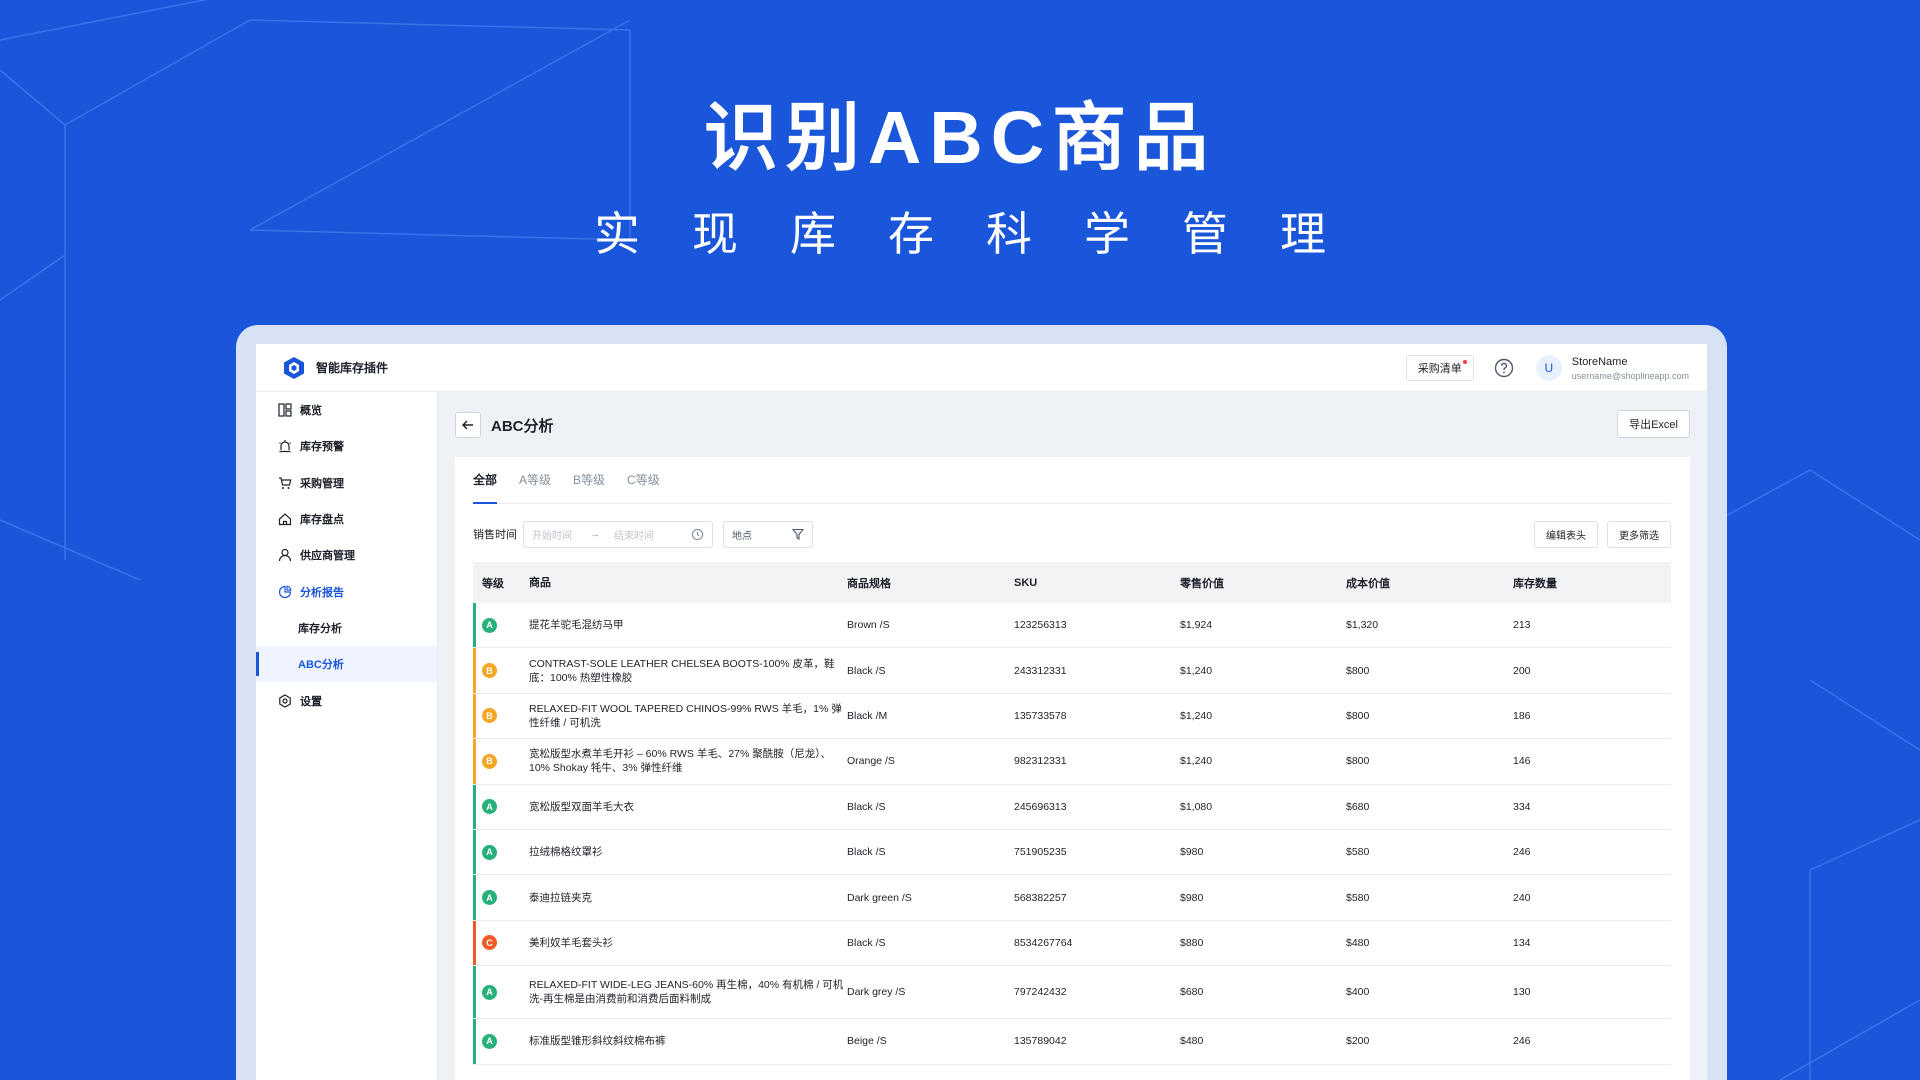 This screenshot has width=1920, height=1080. Describe the element at coordinates (589, 480) in the screenshot. I see `tab-grade-b: B等级` at that location.